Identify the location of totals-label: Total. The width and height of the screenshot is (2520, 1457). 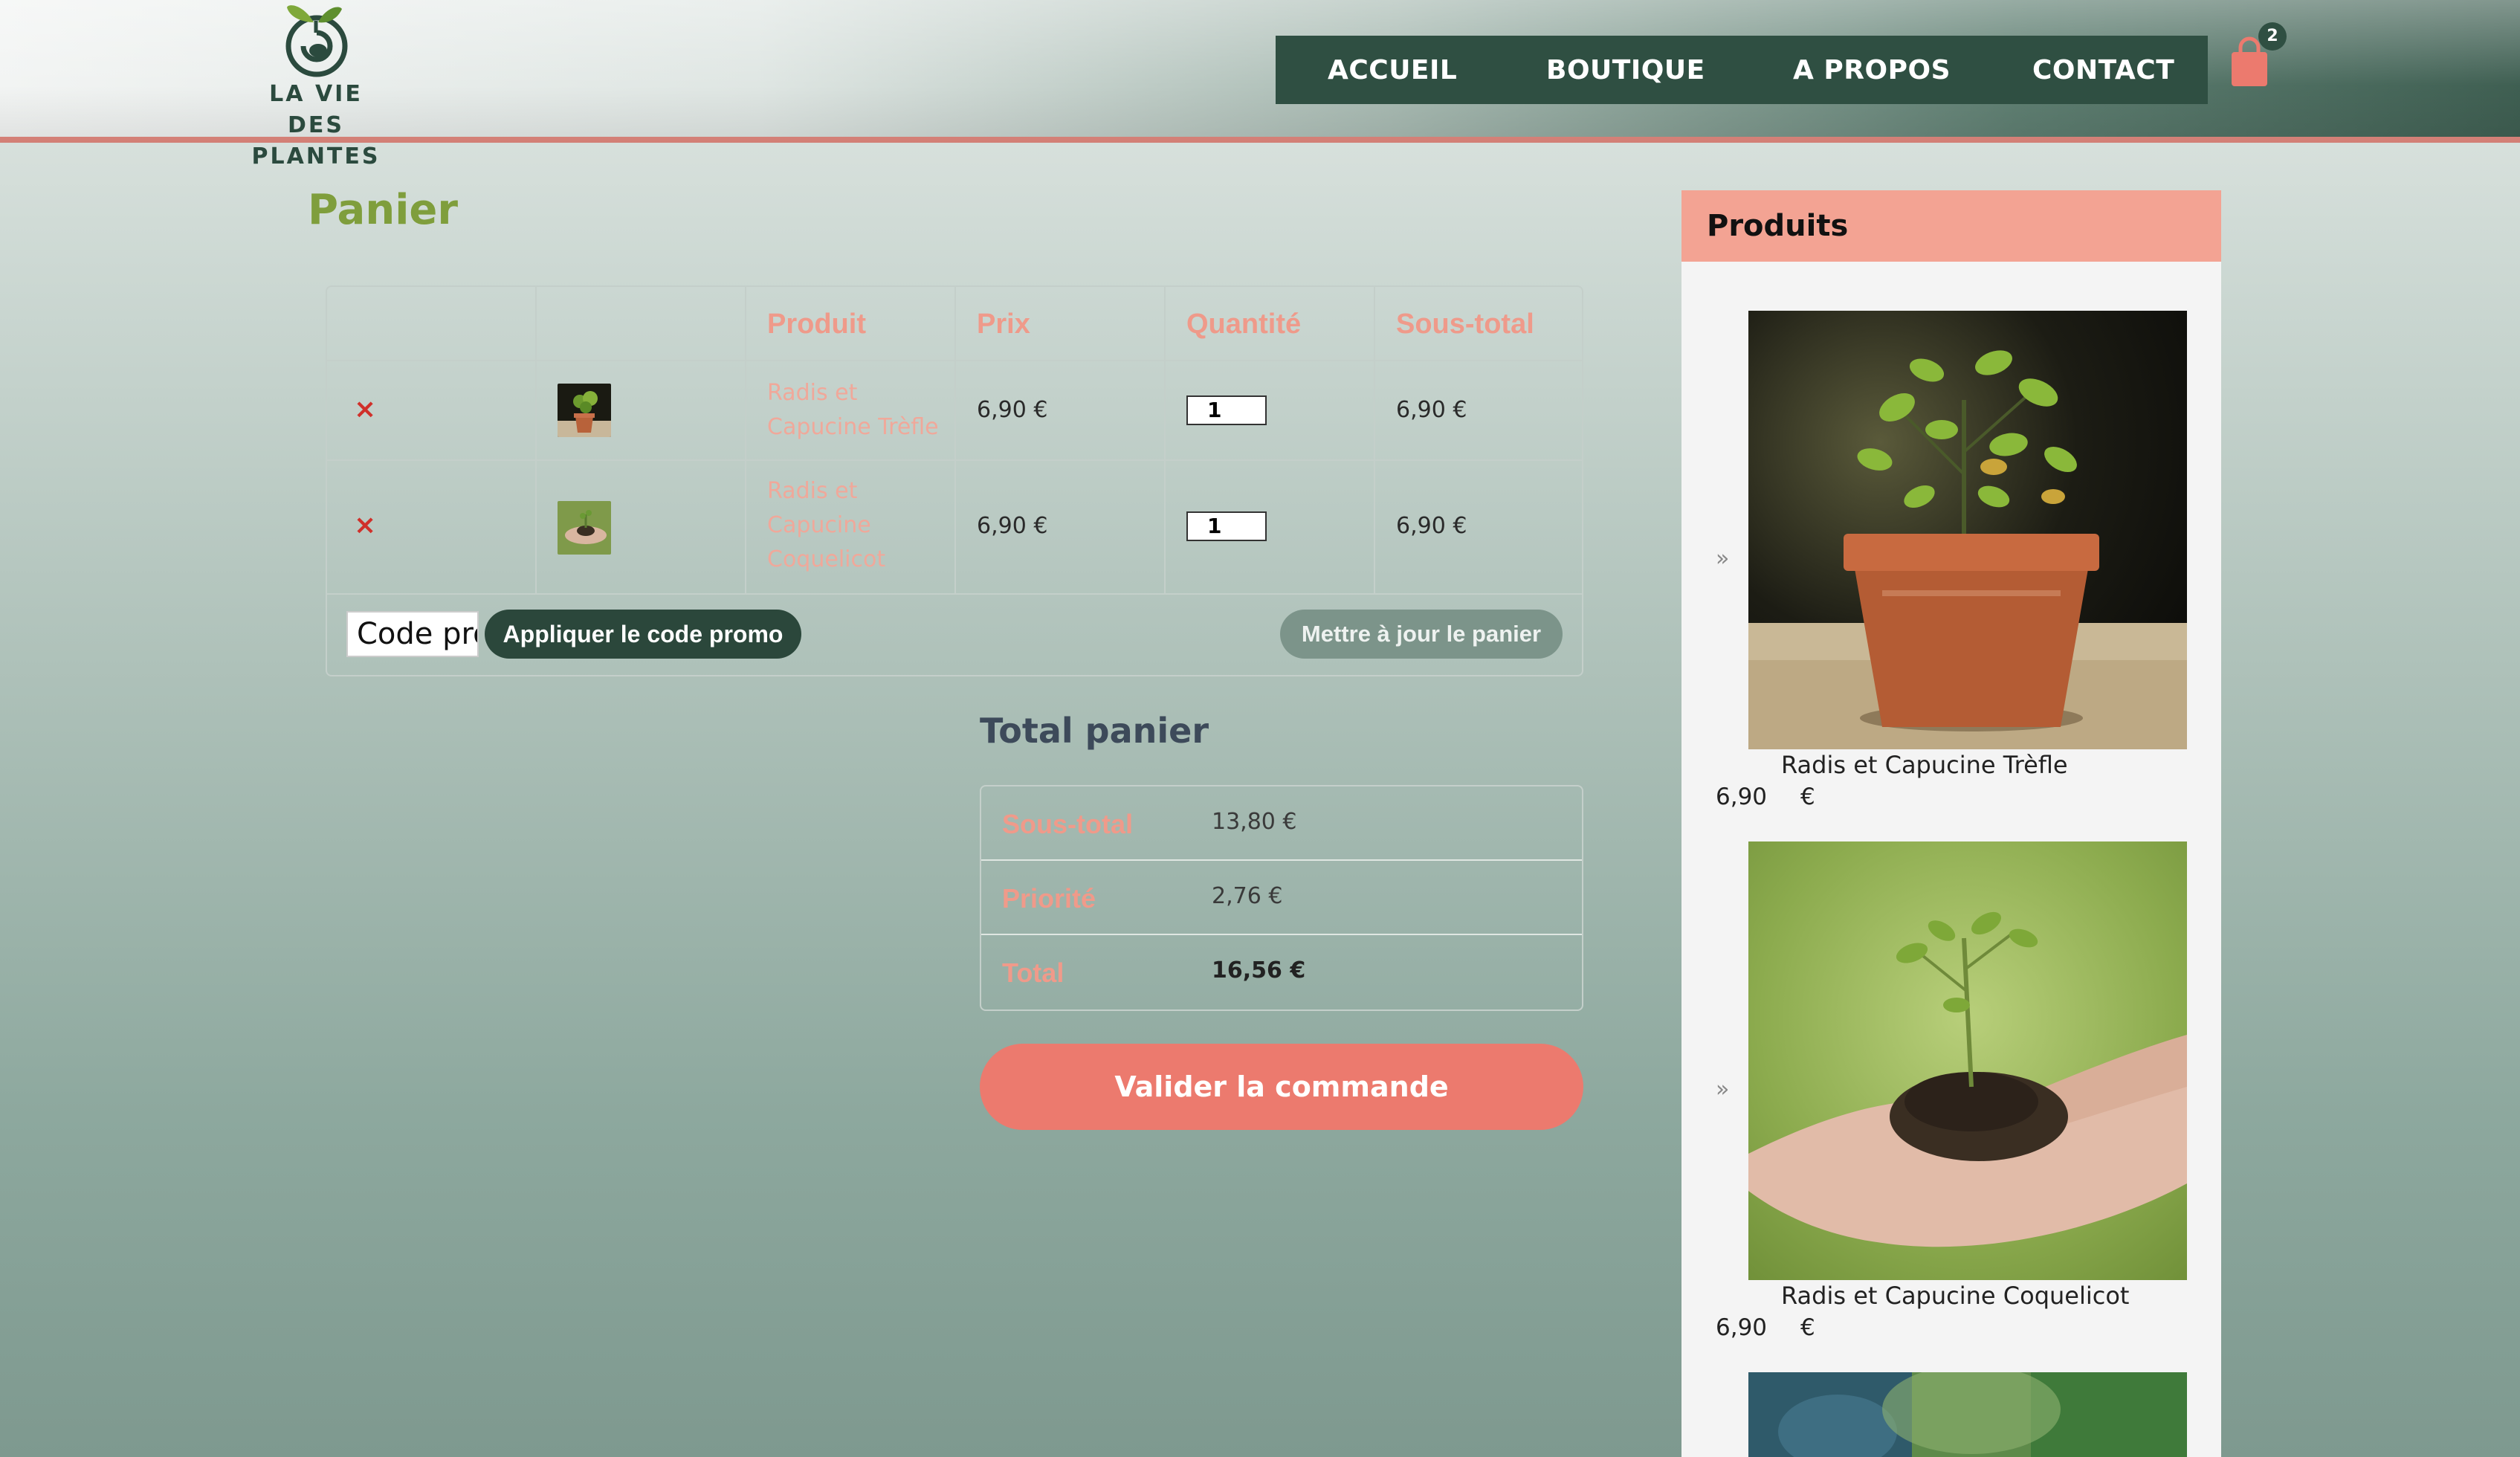
(1033, 972).